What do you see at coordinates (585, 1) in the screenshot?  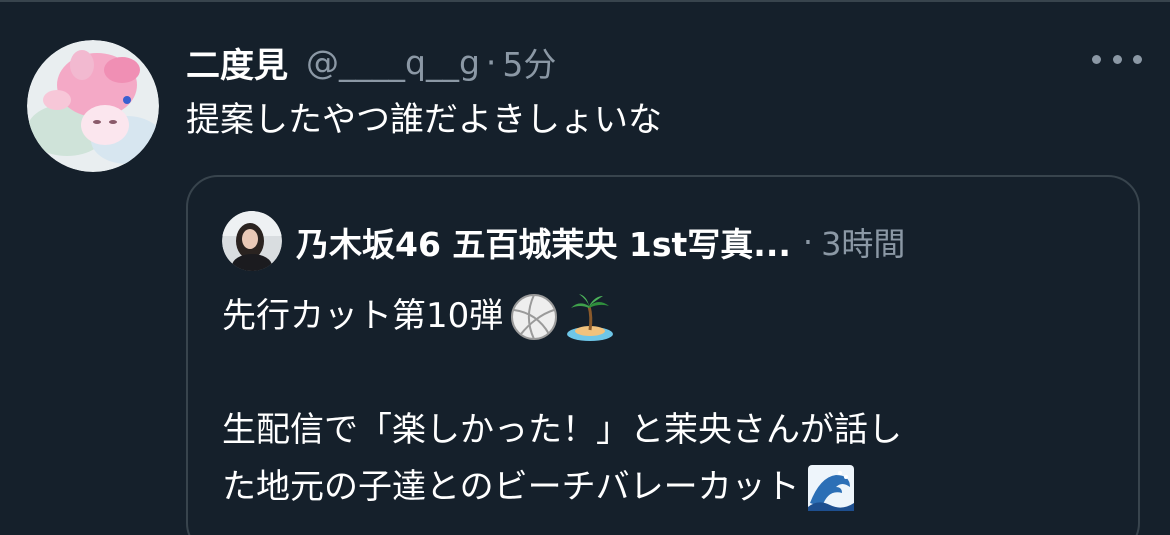 I see `top-divider` at bounding box center [585, 1].